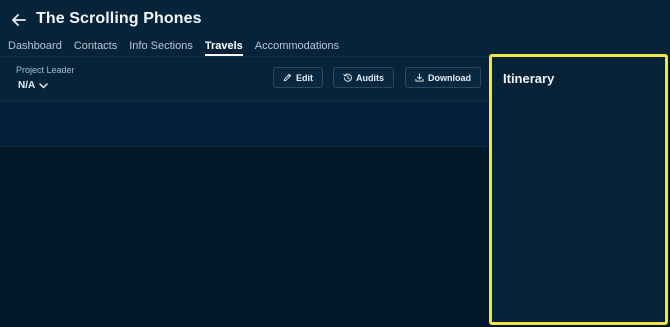 This screenshot has height=327, width=670. I want to click on tab-contacts: Contacts, so click(95, 48).